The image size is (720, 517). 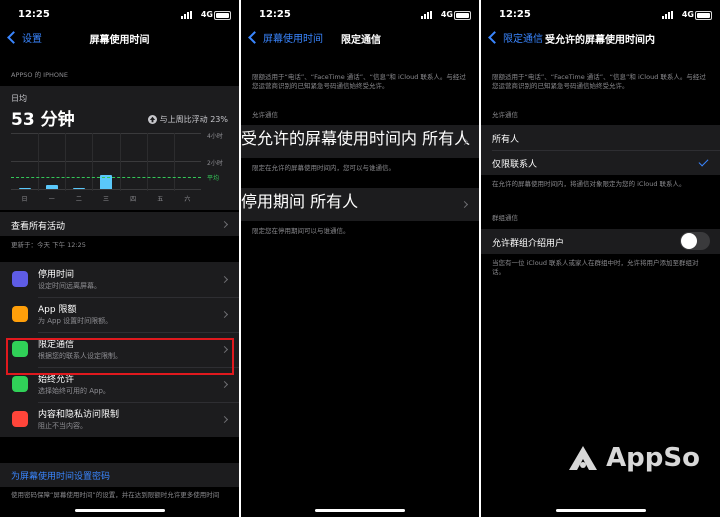 What do you see at coordinates (293, 39) in the screenshot?
I see `back-label: 屏幕使用时间` at bounding box center [293, 39].